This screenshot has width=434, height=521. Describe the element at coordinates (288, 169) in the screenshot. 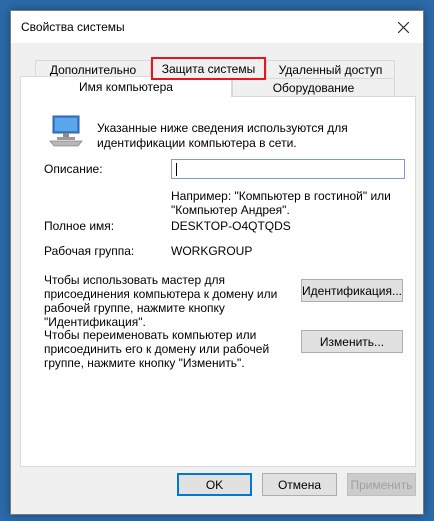

I see `description-input` at that location.